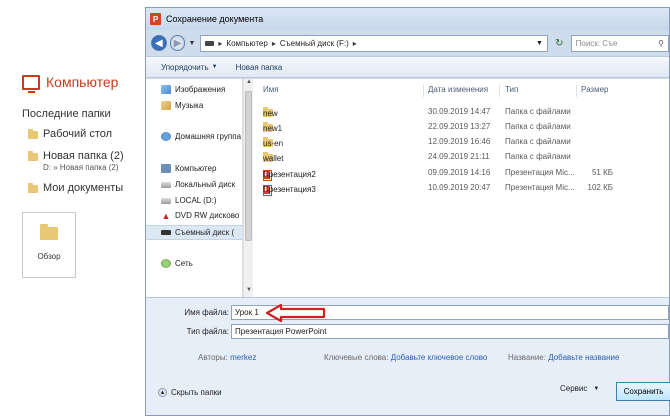  I want to click on drive-icon, so click(210, 43).